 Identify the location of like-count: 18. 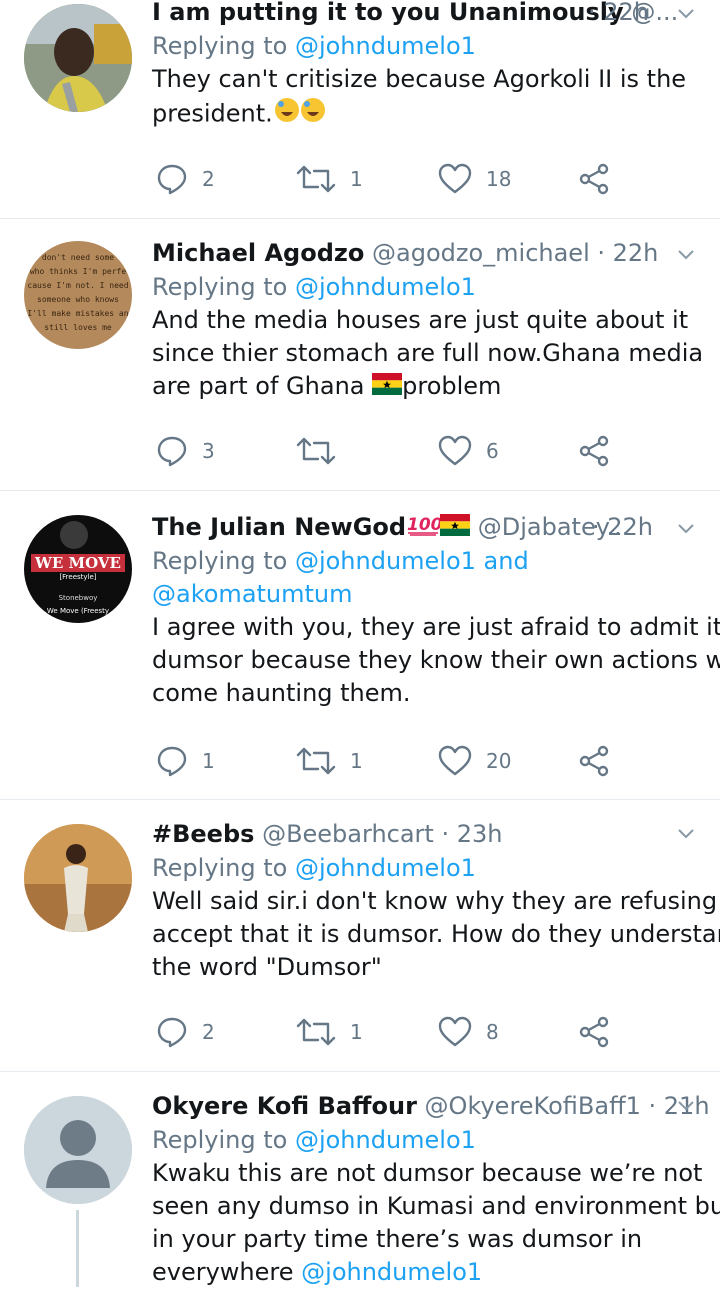
(499, 179).